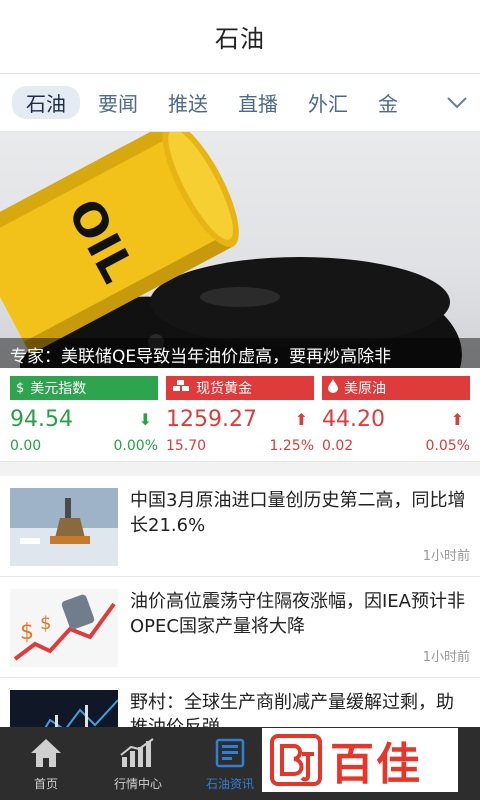 The width and height of the screenshot is (480, 800). What do you see at coordinates (457, 103) in the screenshot?
I see `chevron-down-icon` at bounding box center [457, 103].